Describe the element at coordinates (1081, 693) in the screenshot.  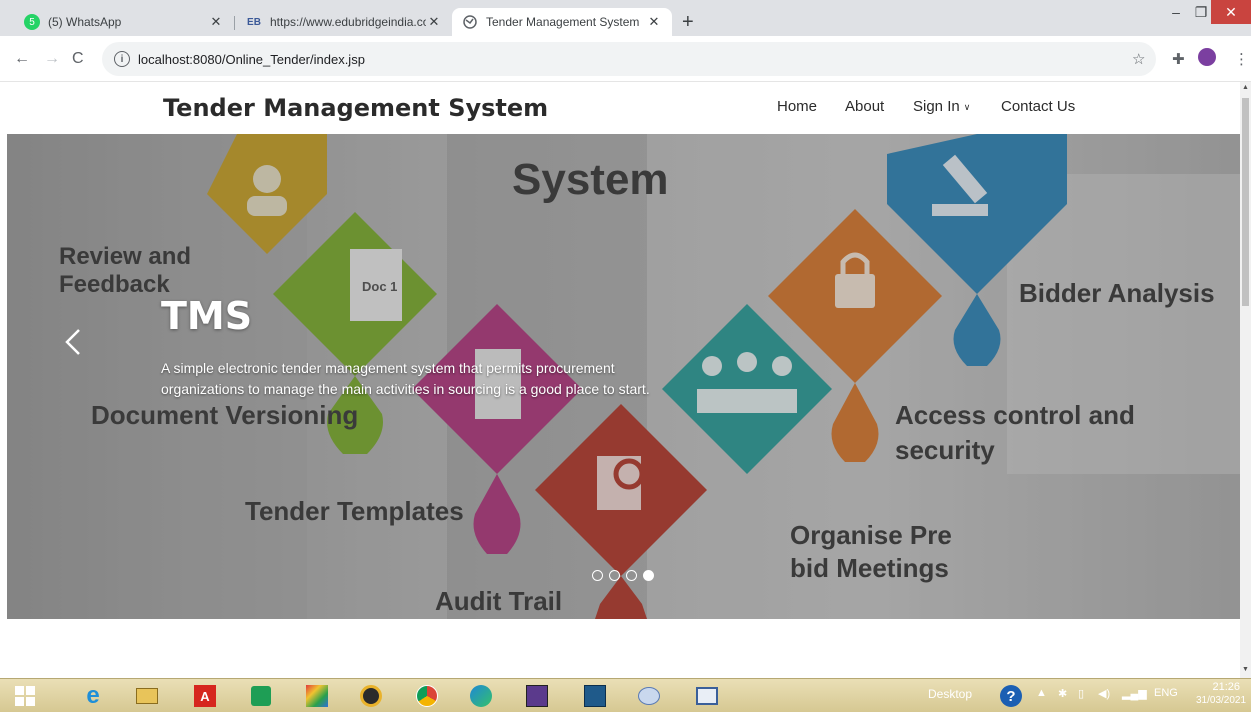
I see `battery-icon: ▯` at that location.